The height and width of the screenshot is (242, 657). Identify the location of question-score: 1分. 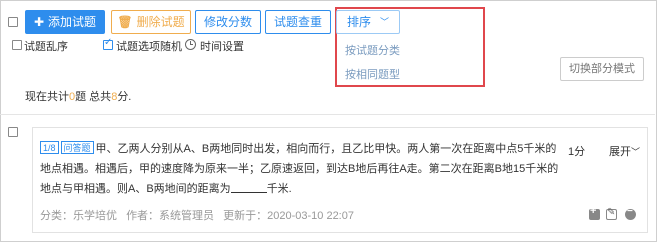
(577, 152).